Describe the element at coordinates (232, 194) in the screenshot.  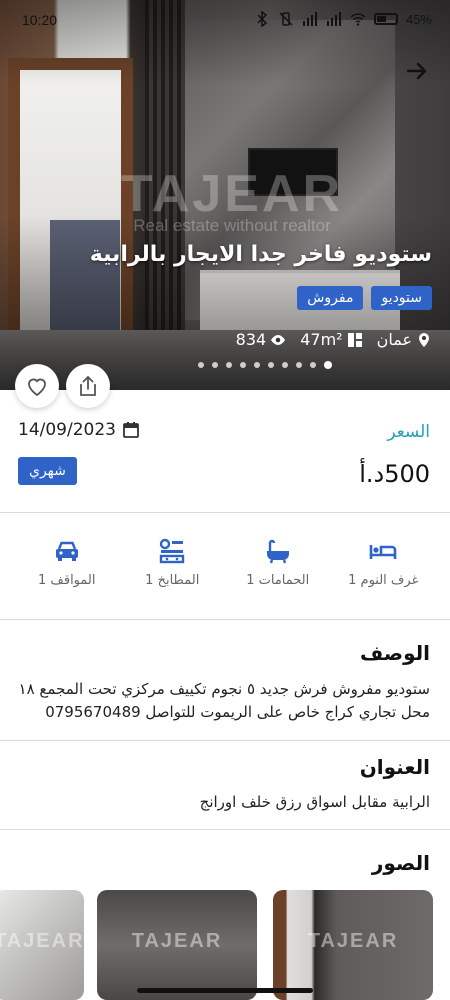
I see `watermark-logo: TAJEAR` at that location.